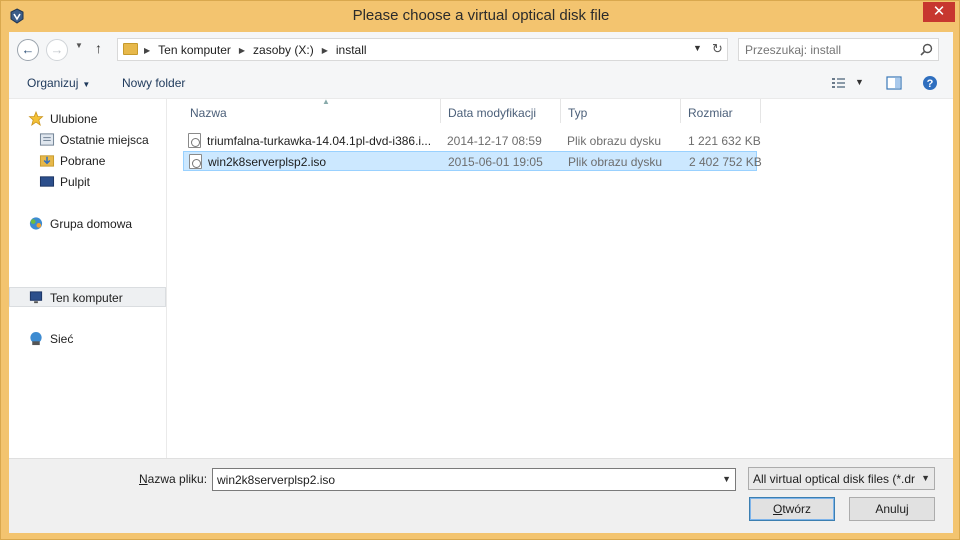  I want to click on search-box, so click(838, 49).